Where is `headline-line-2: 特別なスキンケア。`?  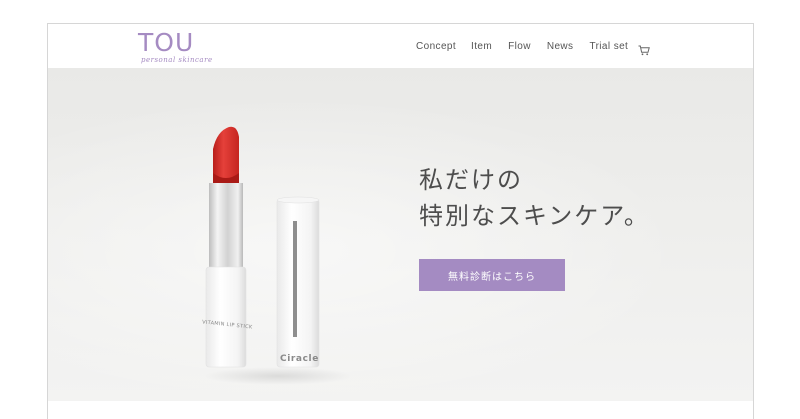 headline-line-2: 特別なスキンケア。 is located at coordinates (534, 216).